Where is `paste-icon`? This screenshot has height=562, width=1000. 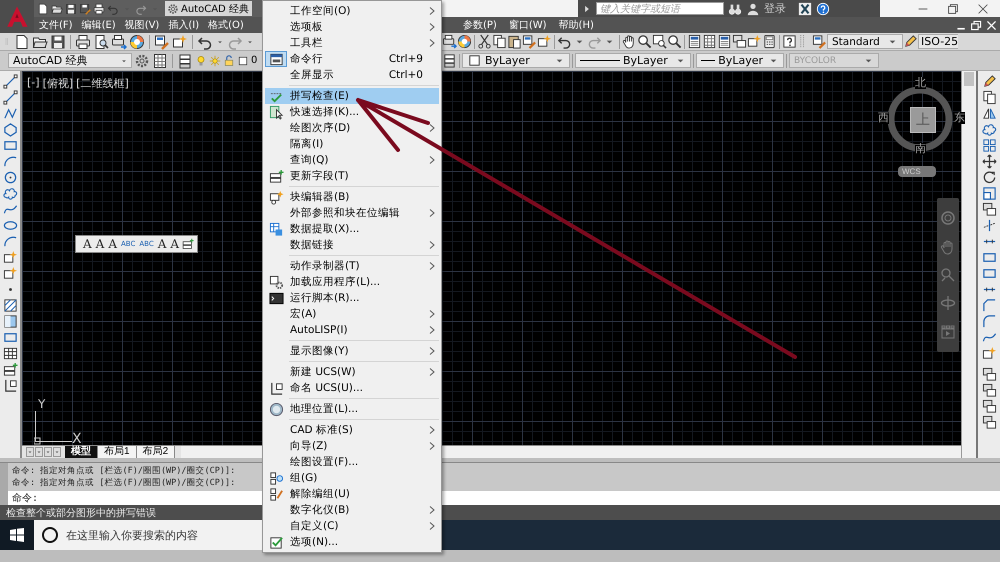
paste-icon is located at coordinates (514, 41).